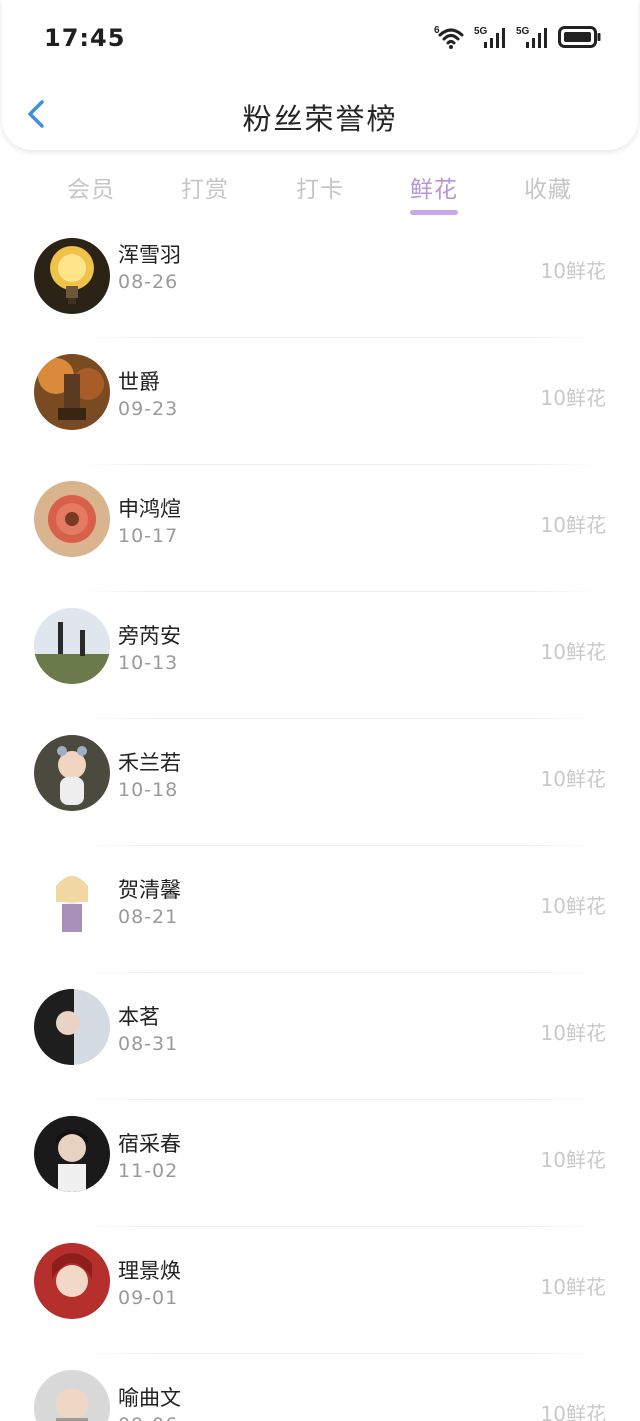  What do you see at coordinates (148, 282) in the screenshot?
I see `fan-date: 08-26` at bounding box center [148, 282].